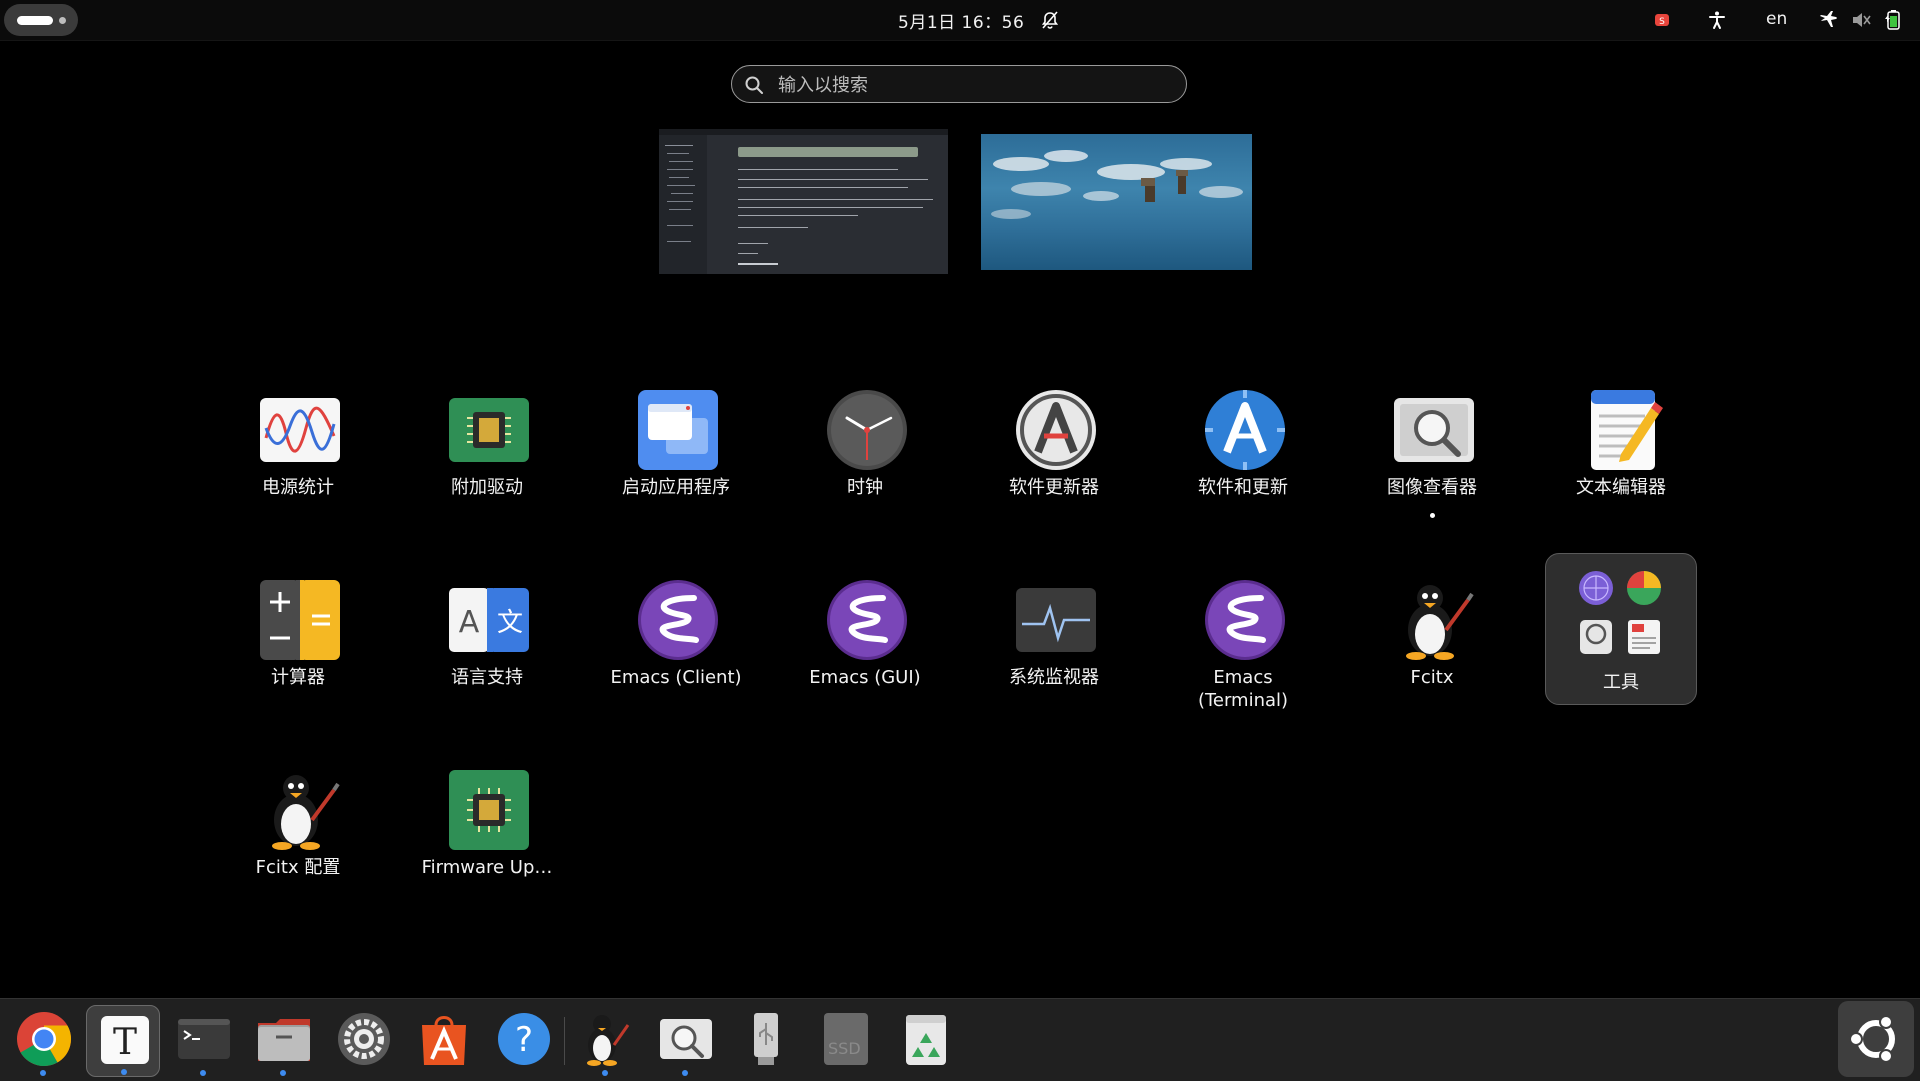  Describe the element at coordinates (678, 430) in the screenshot. I see `startup-applications-icon` at that location.